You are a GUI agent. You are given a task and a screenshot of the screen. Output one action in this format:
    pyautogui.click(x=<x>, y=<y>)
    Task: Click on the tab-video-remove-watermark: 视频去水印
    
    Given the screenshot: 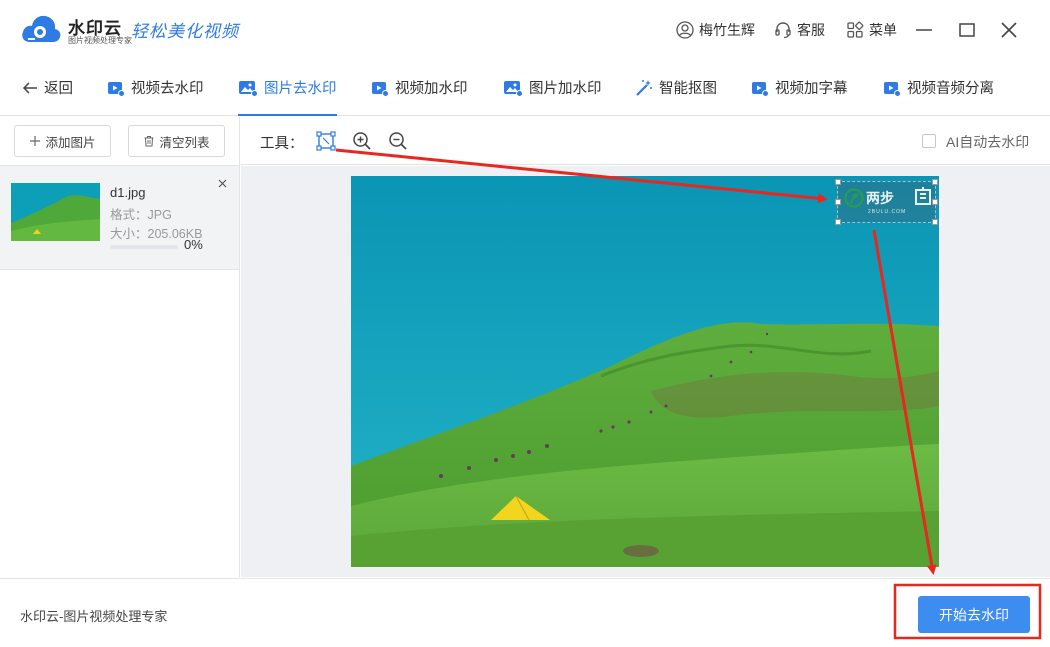 What is the action you would take?
    pyautogui.click(x=155, y=87)
    